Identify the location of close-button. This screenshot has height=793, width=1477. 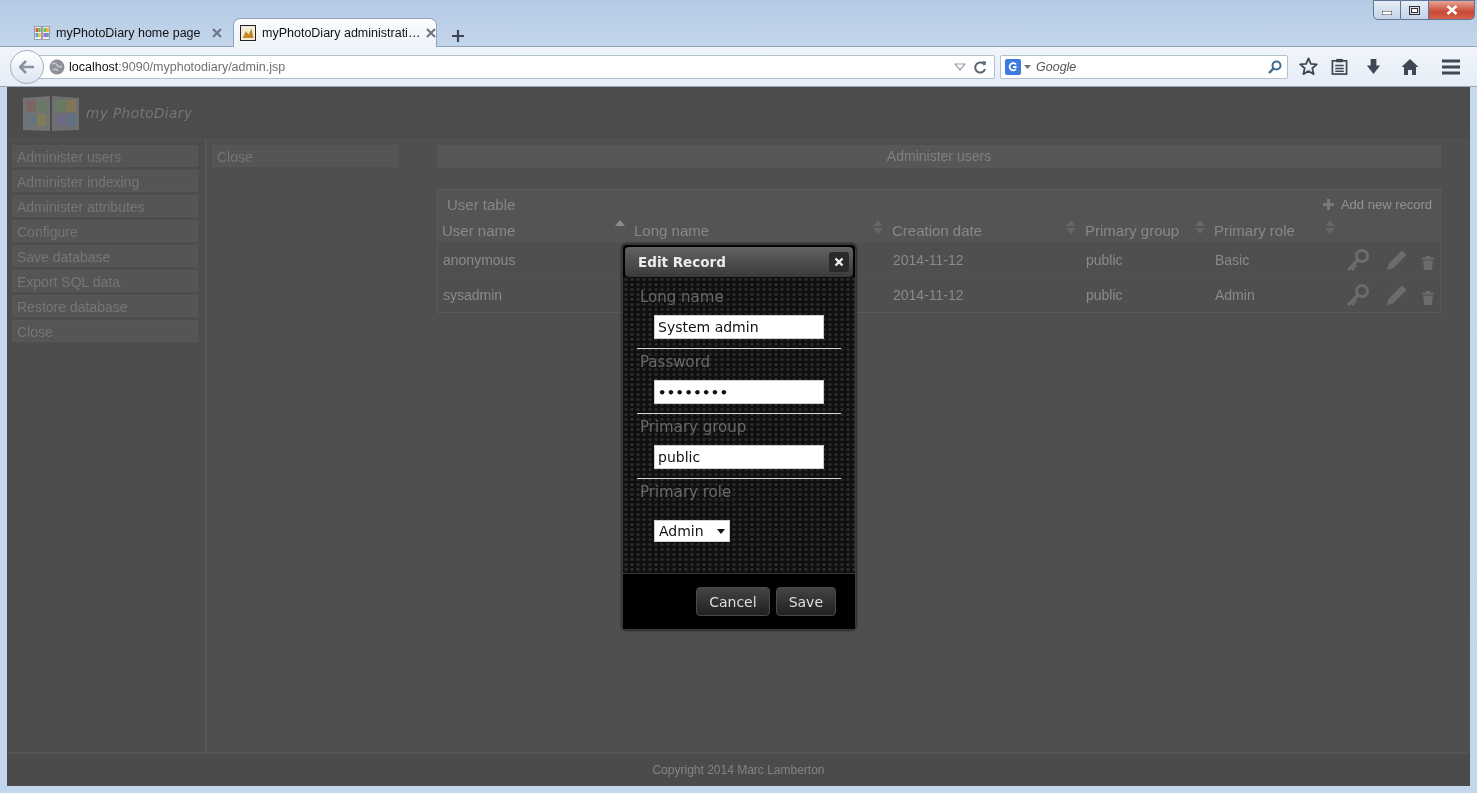
(839, 262).